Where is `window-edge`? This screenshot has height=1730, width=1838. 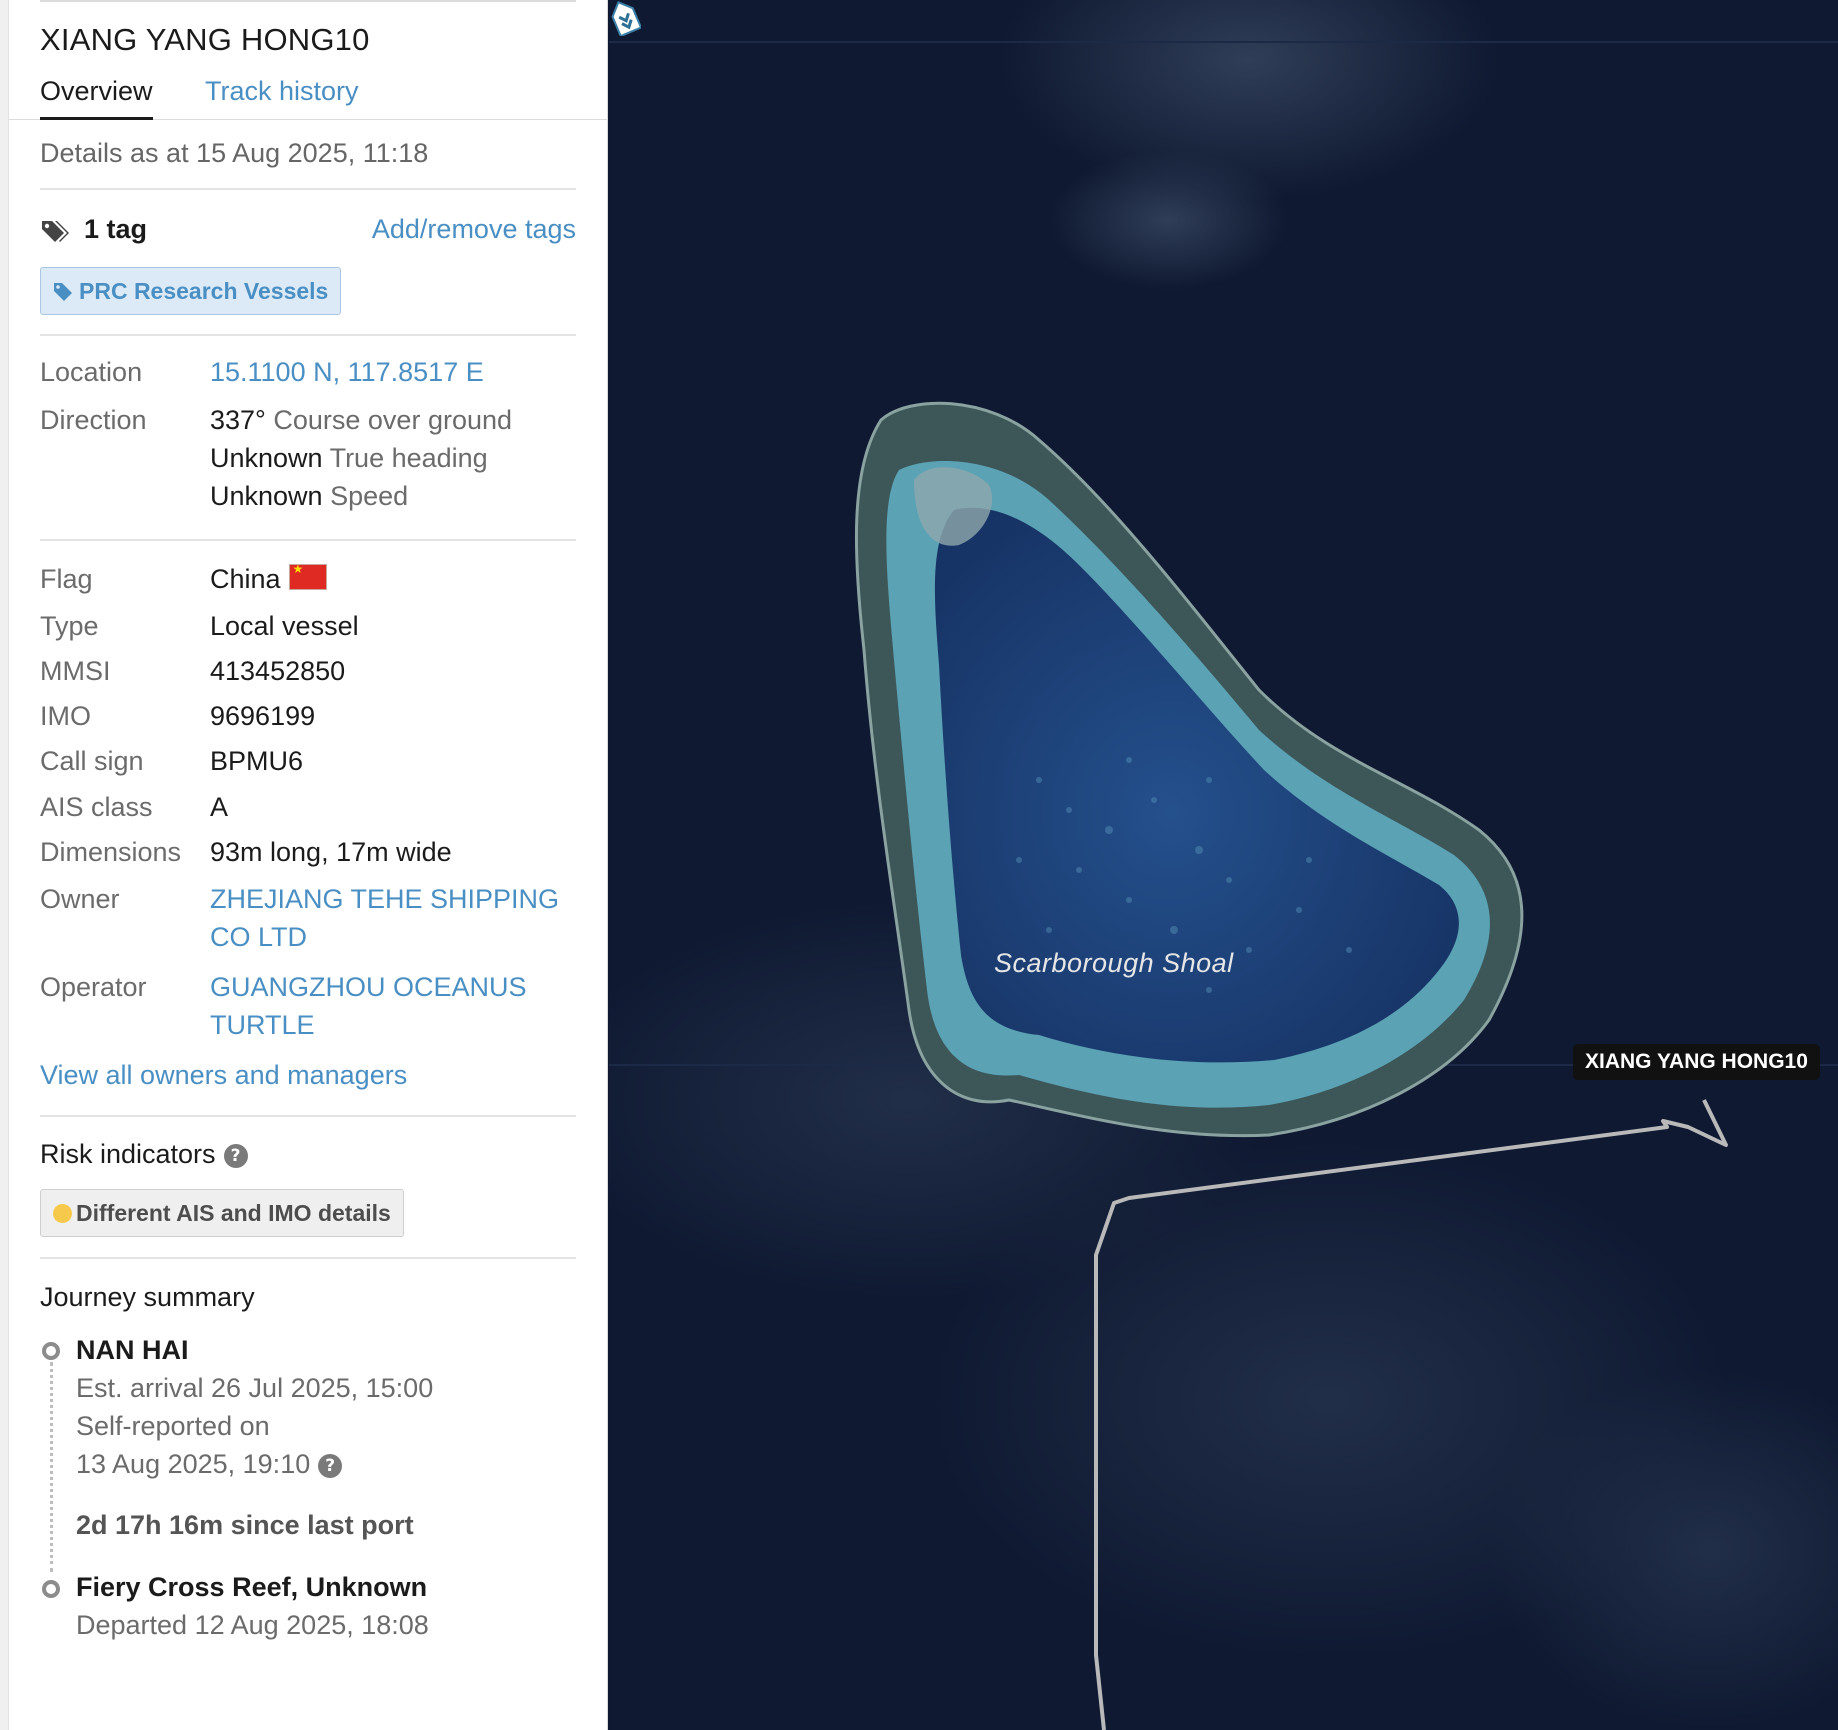
window-edge is located at coordinates (4, 865).